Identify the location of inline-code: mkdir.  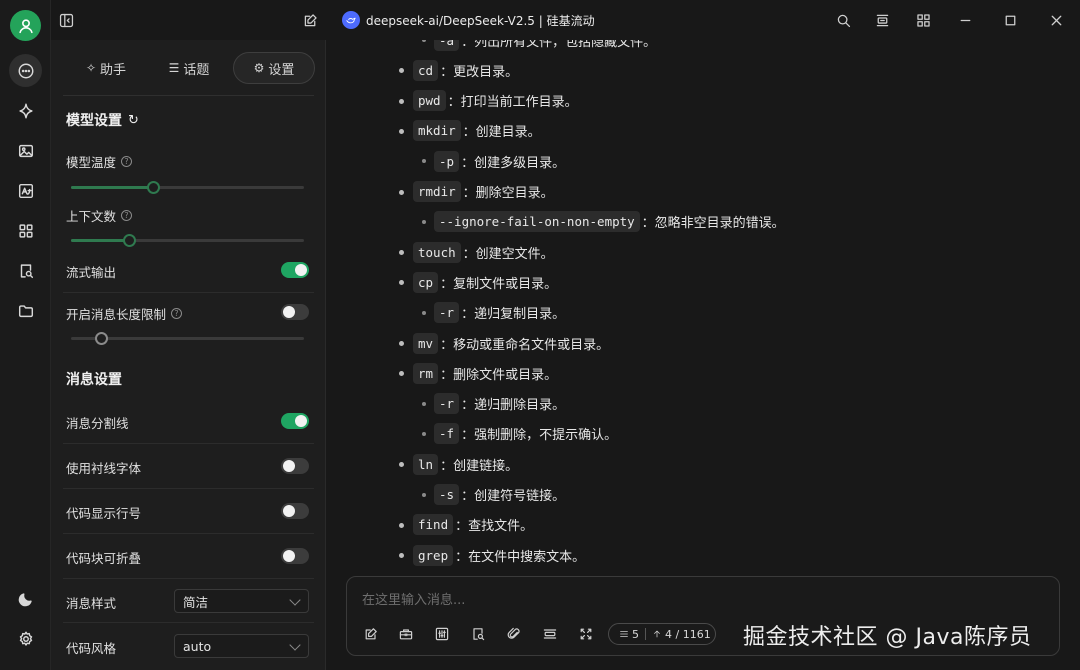
(437, 131).